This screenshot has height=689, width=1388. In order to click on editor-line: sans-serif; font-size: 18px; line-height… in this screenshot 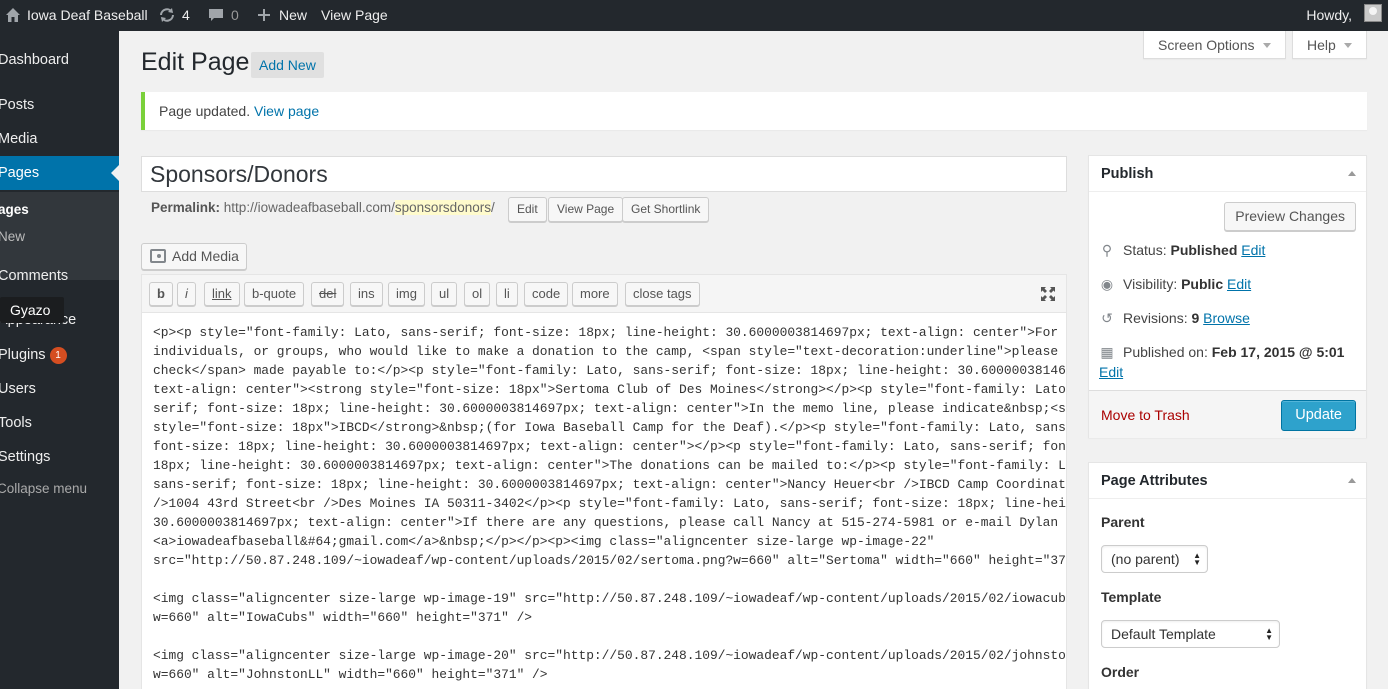, I will do `click(609, 484)`.